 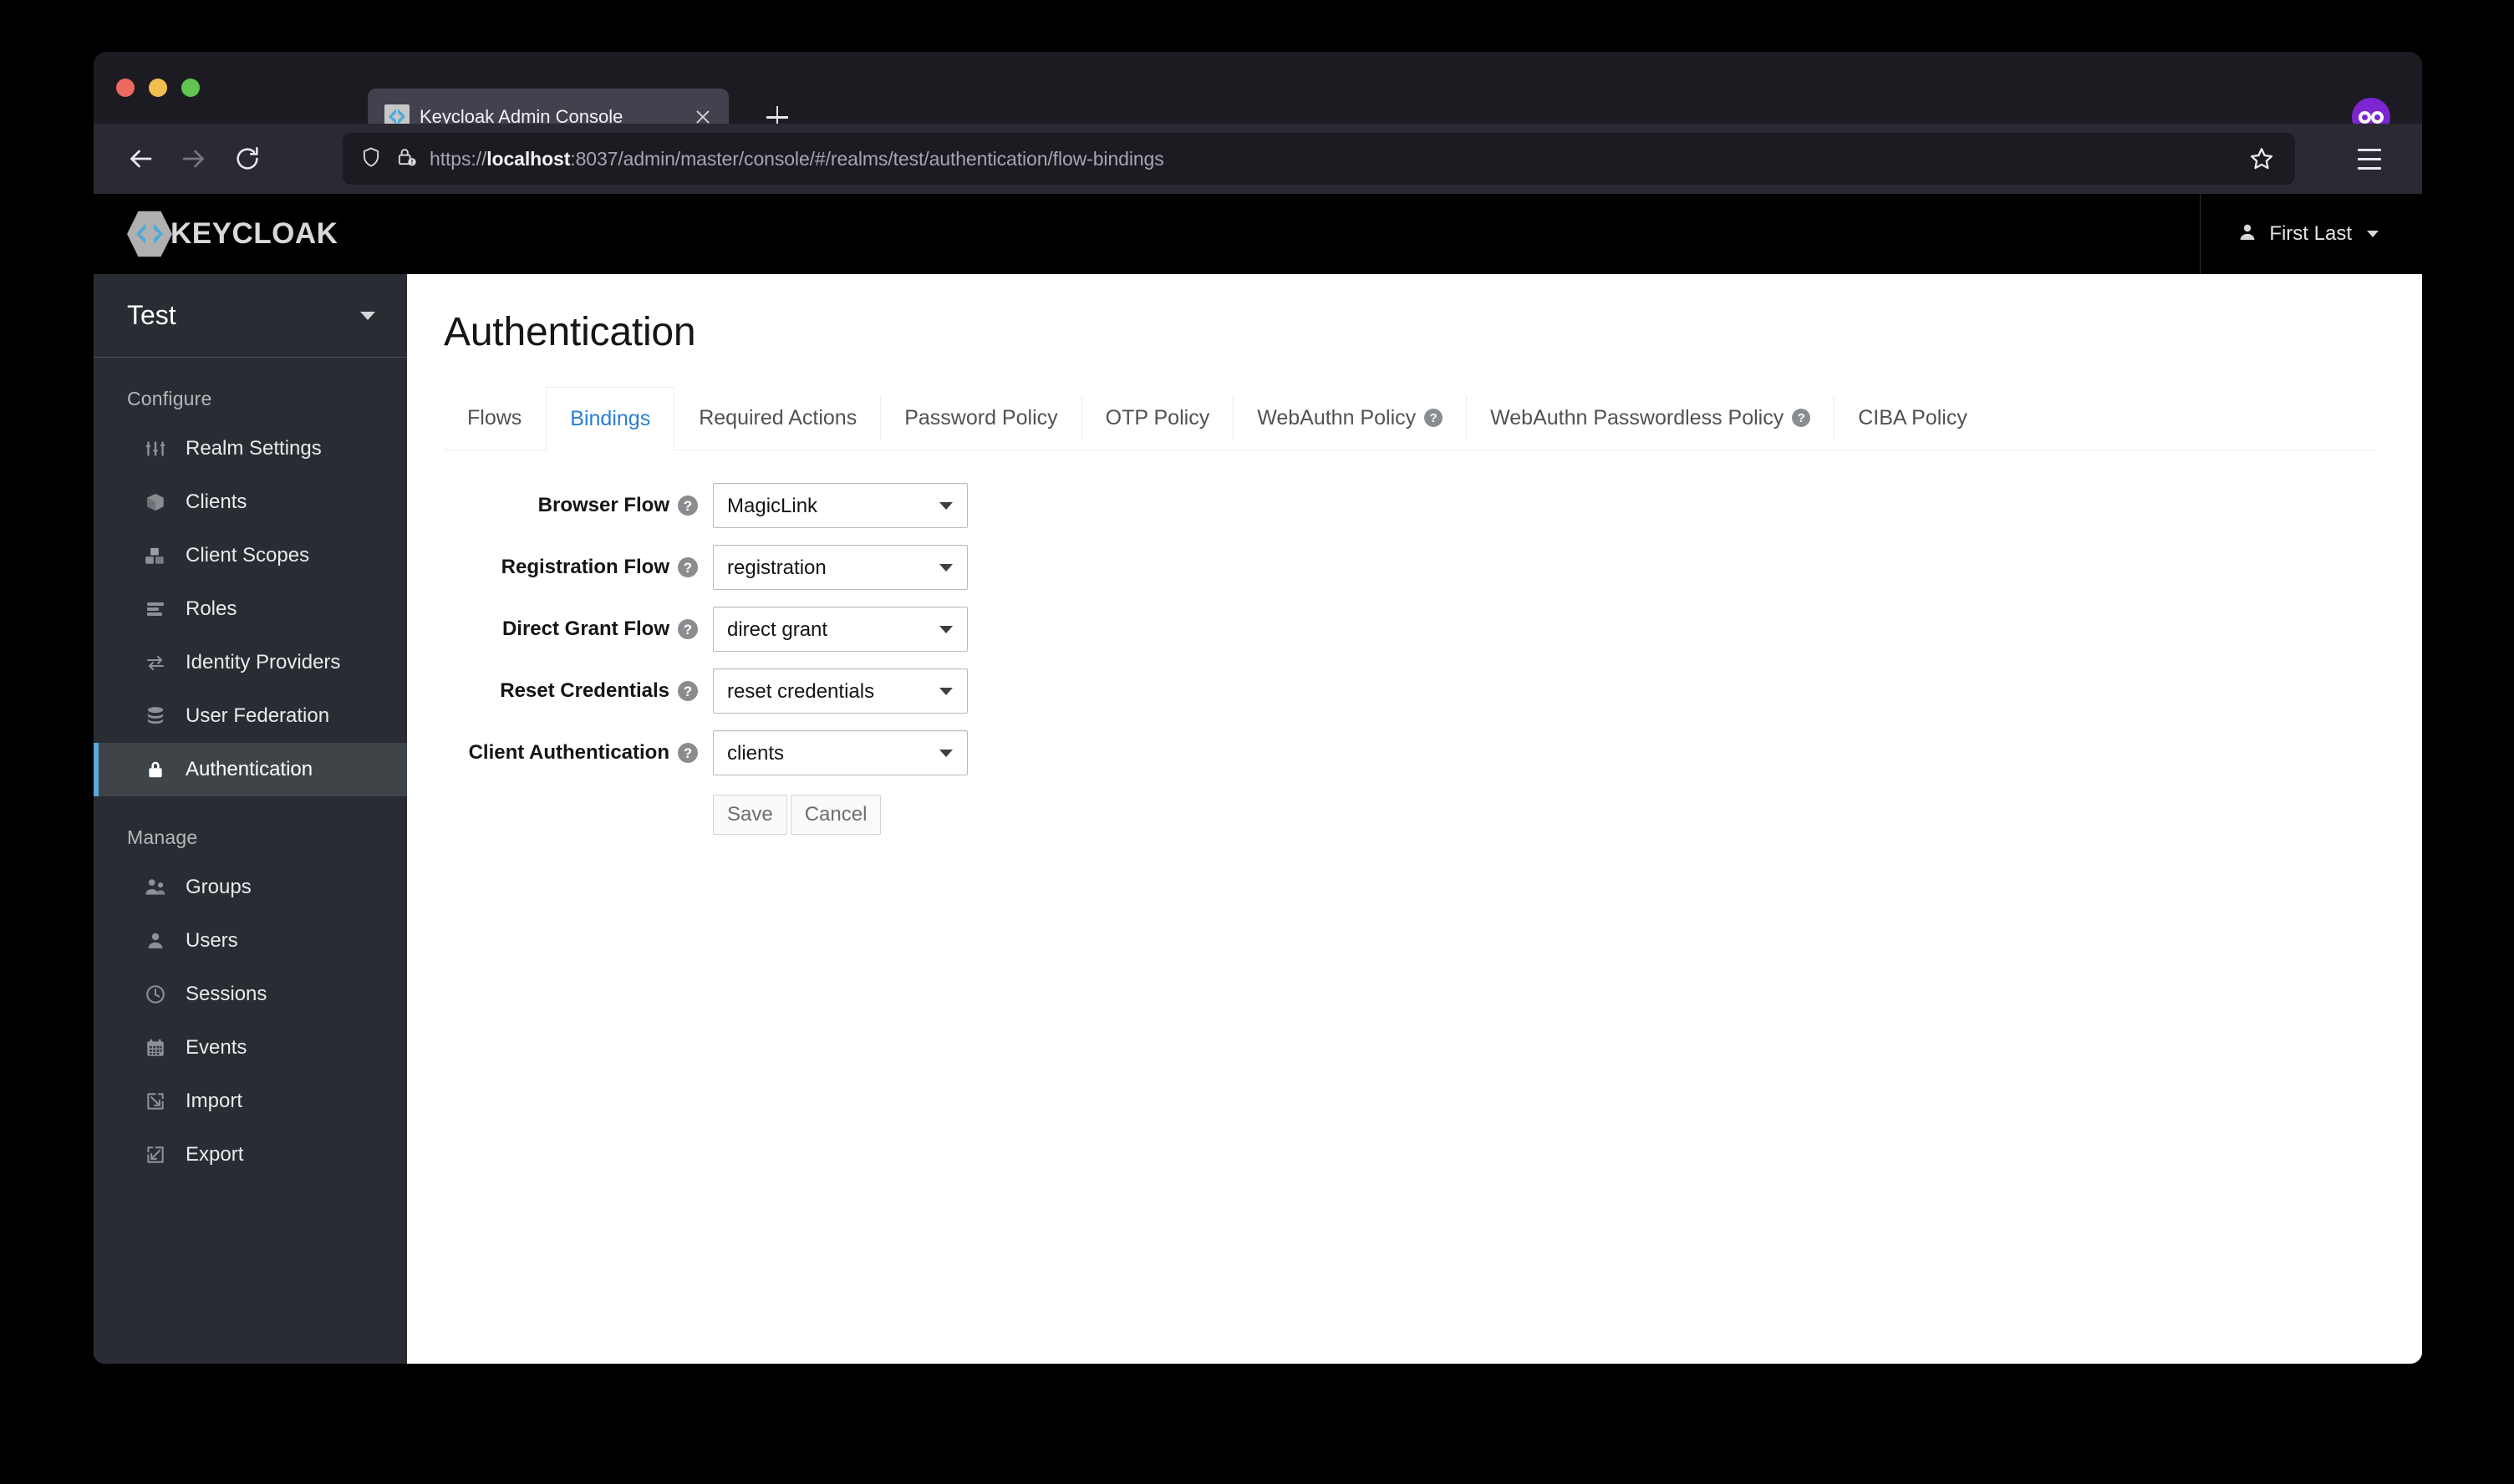 I want to click on tab-webauthn-policy: WebAuthn Policy?, so click(x=1350, y=418).